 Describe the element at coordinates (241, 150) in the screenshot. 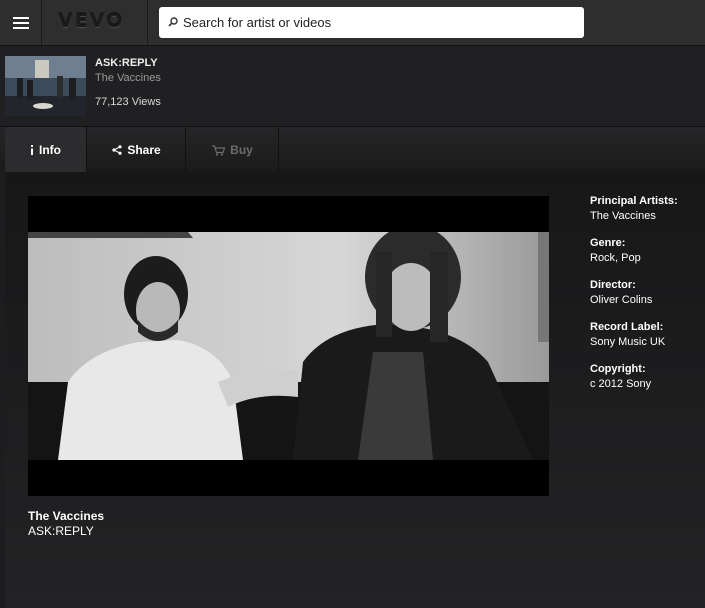

I see `tab-buy-label: Buy` at that location.